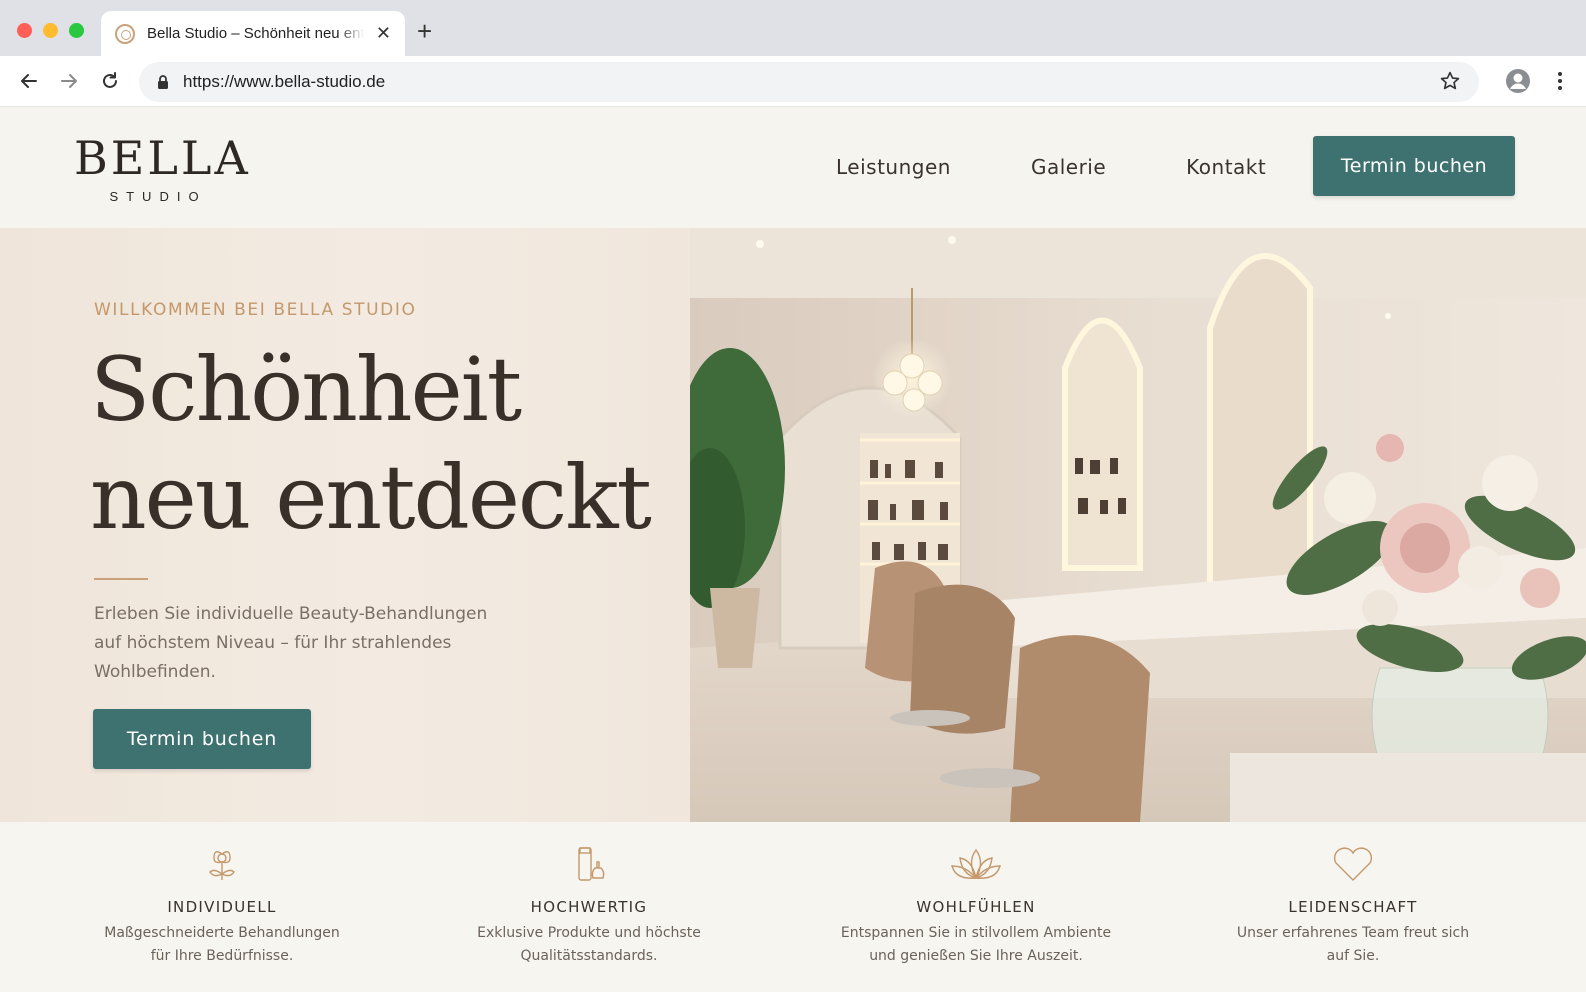 Image resolution: width=1586 pixels, height=992 pixels. I want to click on feature-title: INDIVIDUELL, so click(222, 907).